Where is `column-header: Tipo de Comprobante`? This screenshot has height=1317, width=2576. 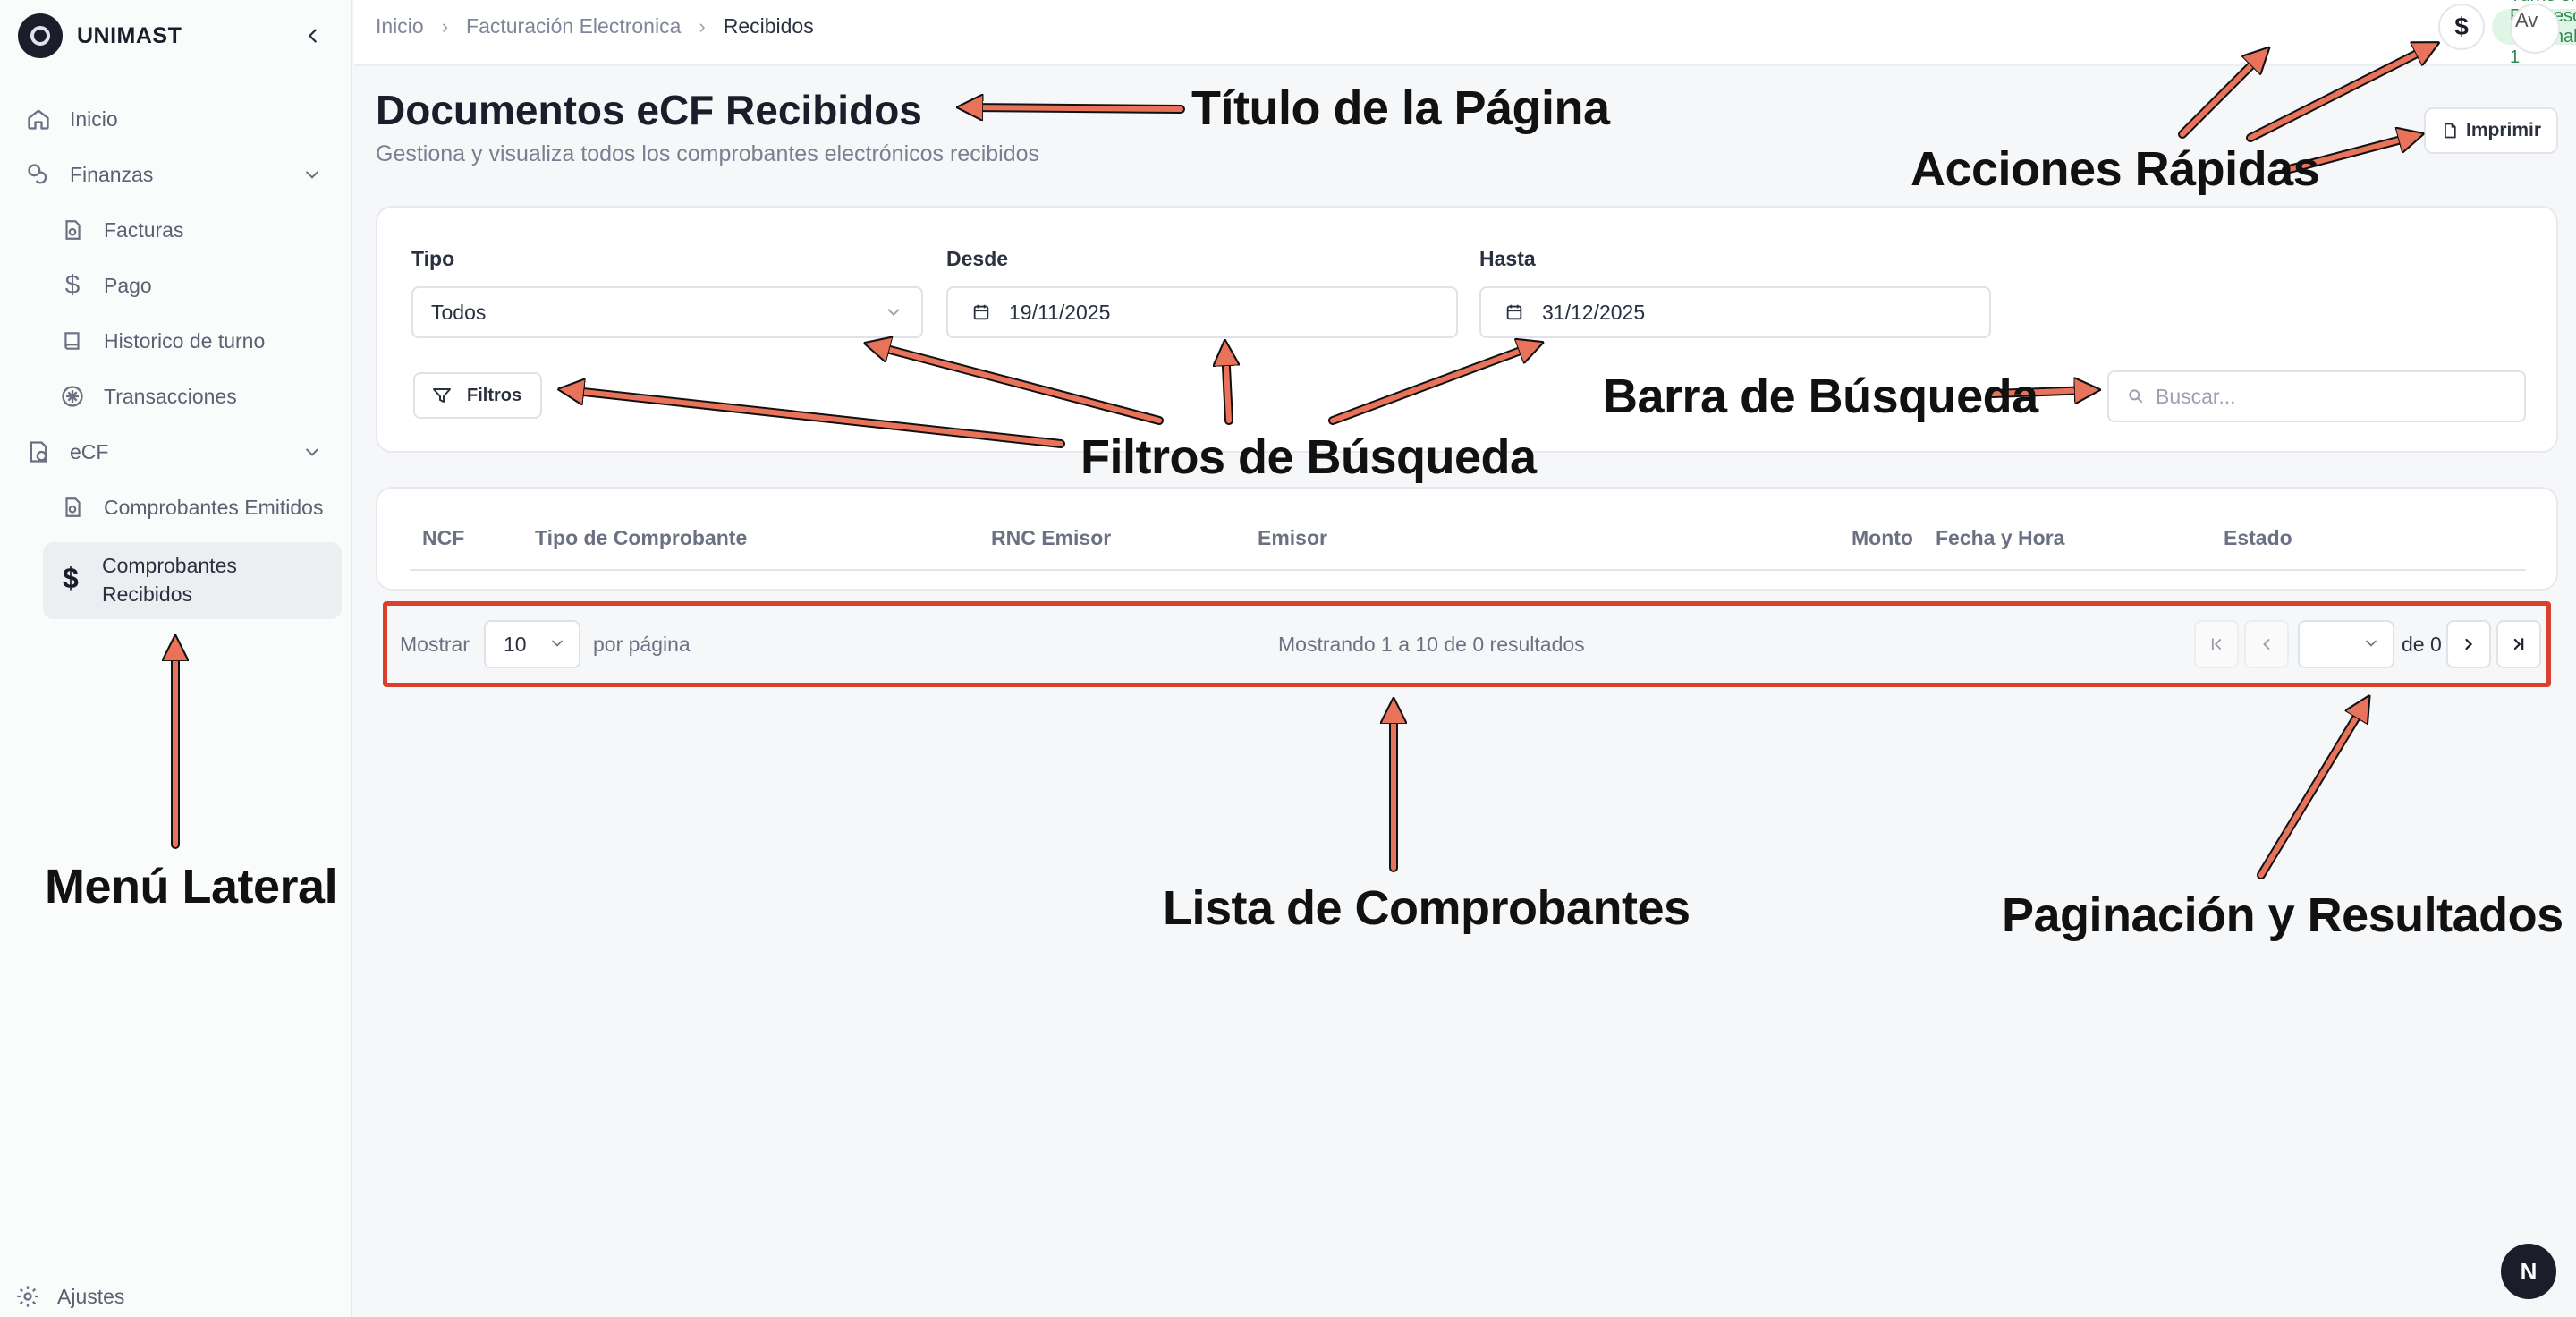
column-header: Tipo de Comprobante is located at coordinates (641, 538).